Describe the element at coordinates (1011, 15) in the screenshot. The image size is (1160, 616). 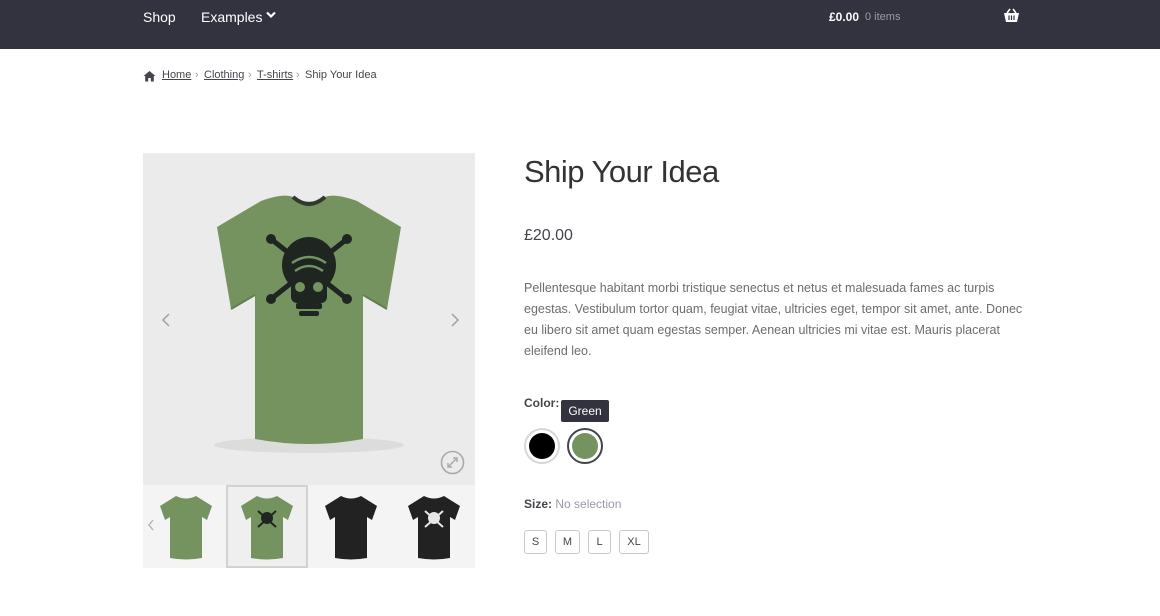
I see `basket-icon` at that location.